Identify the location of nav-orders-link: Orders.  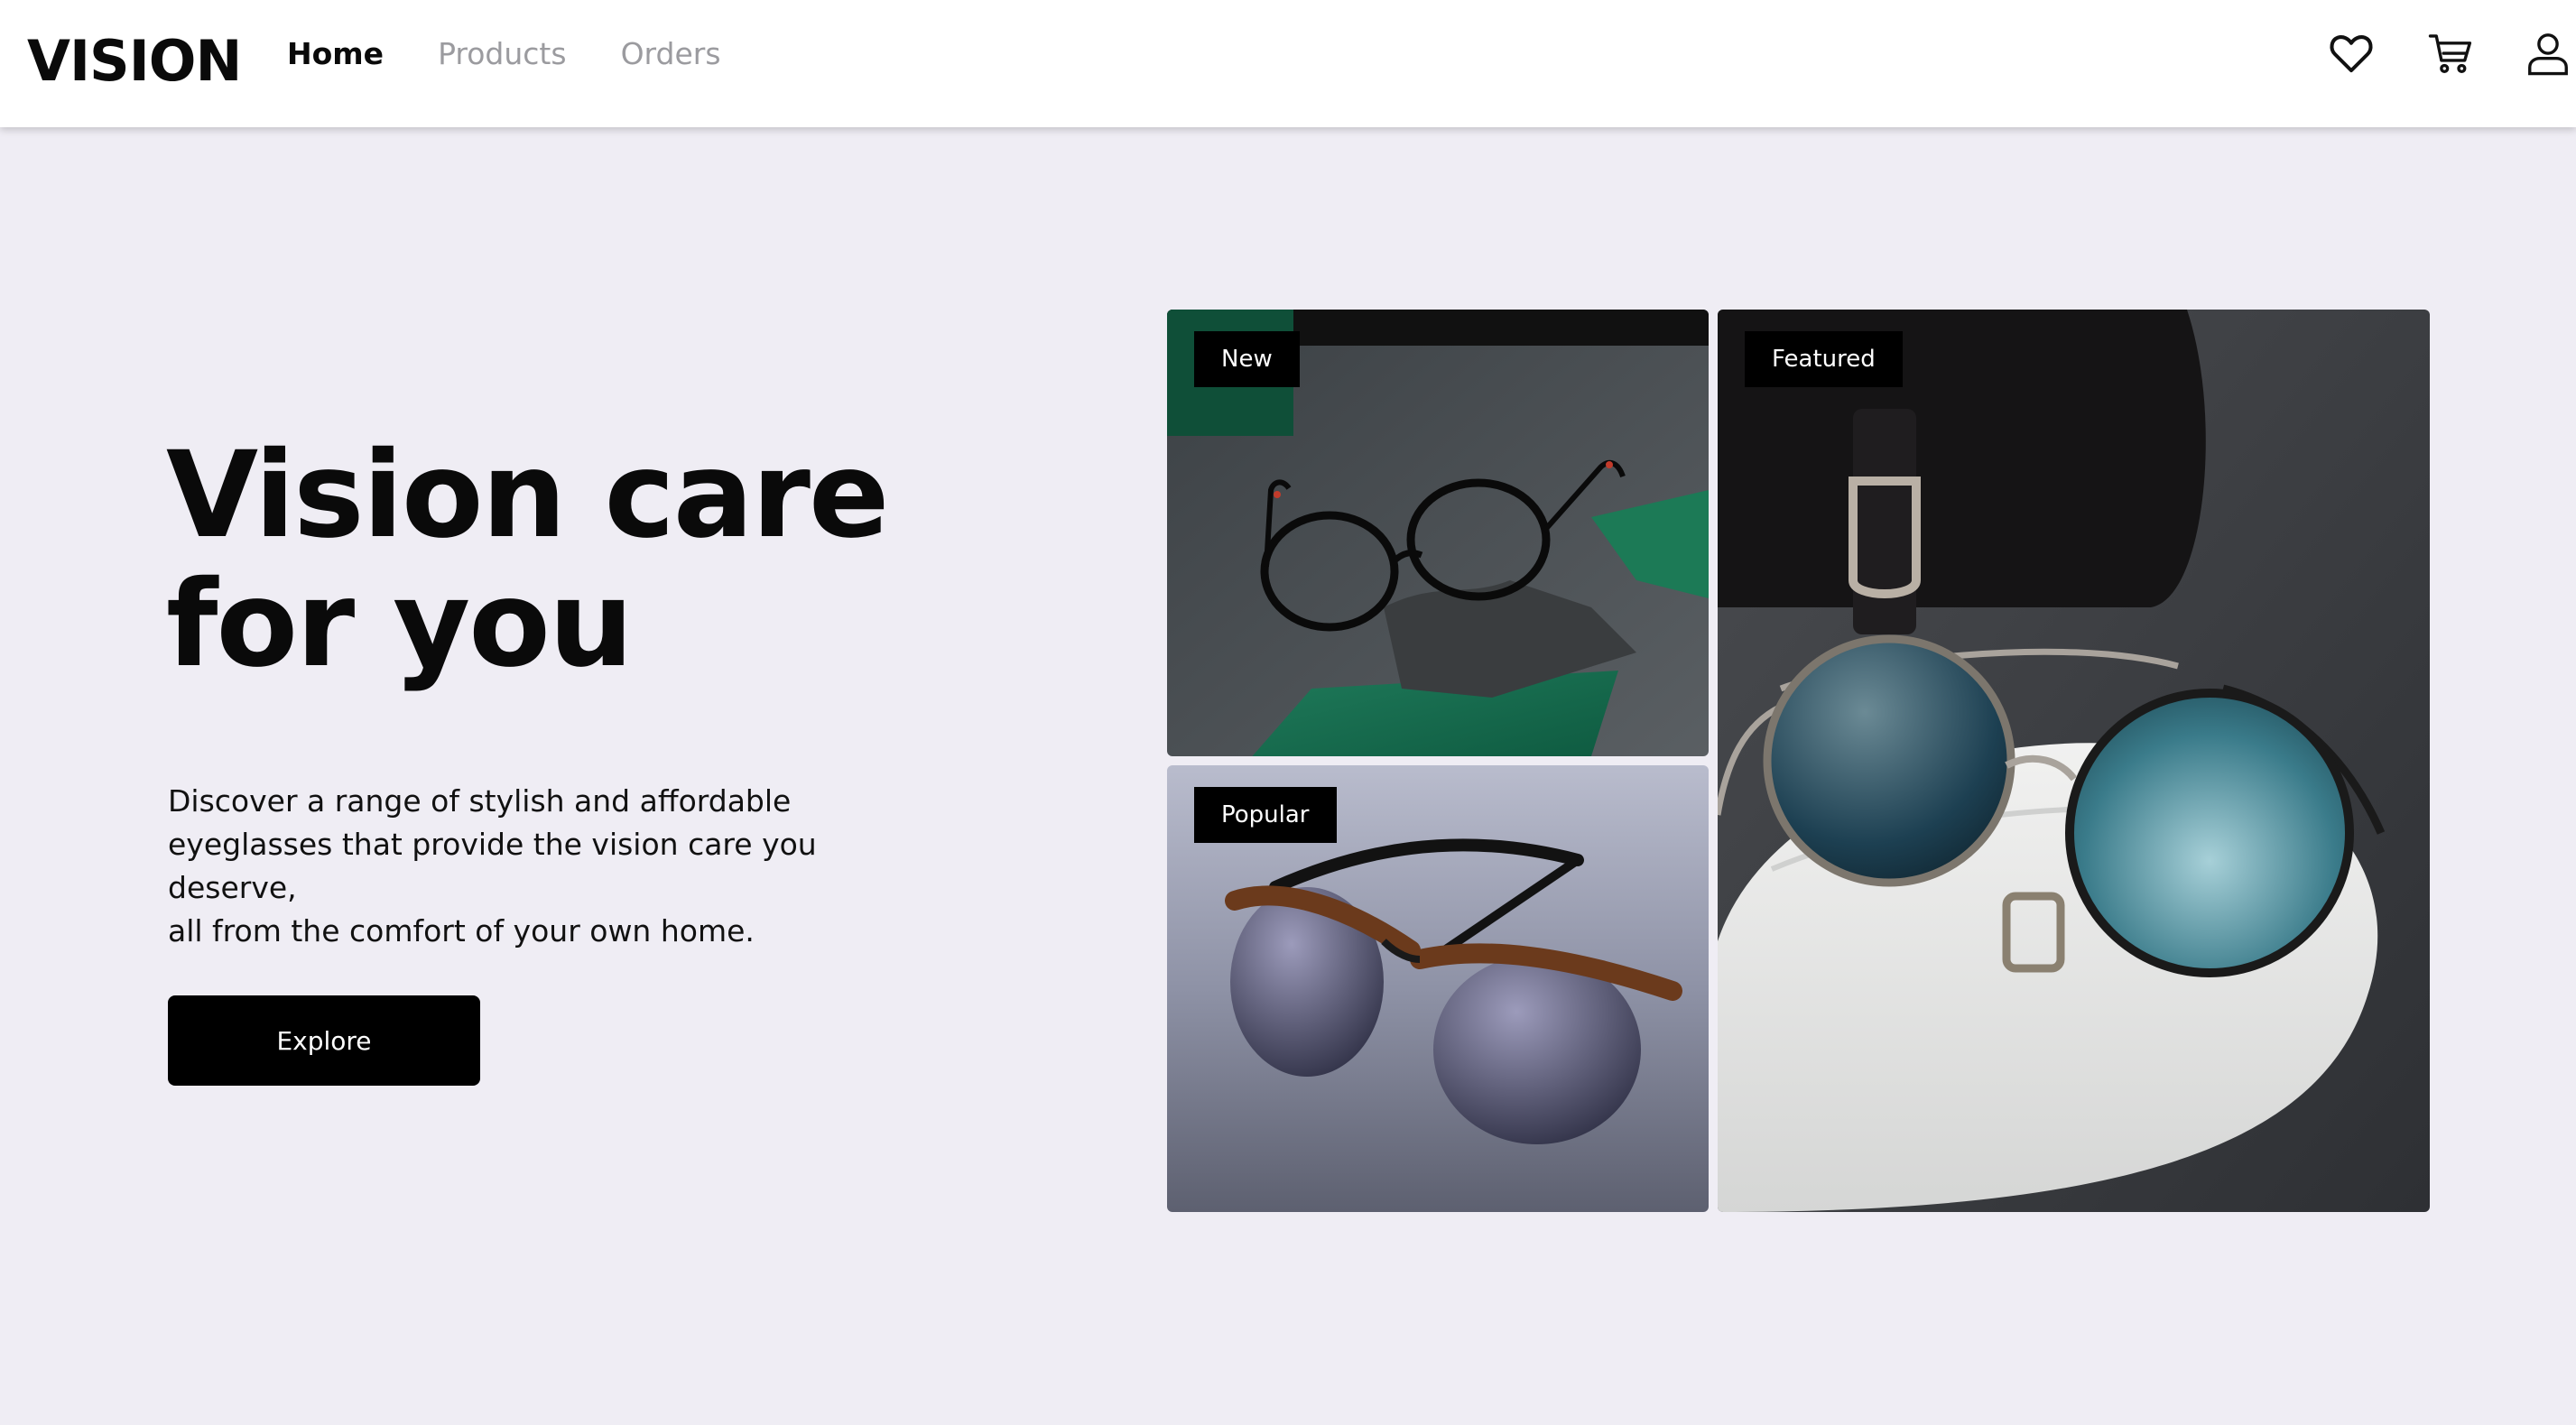
(671, 54).